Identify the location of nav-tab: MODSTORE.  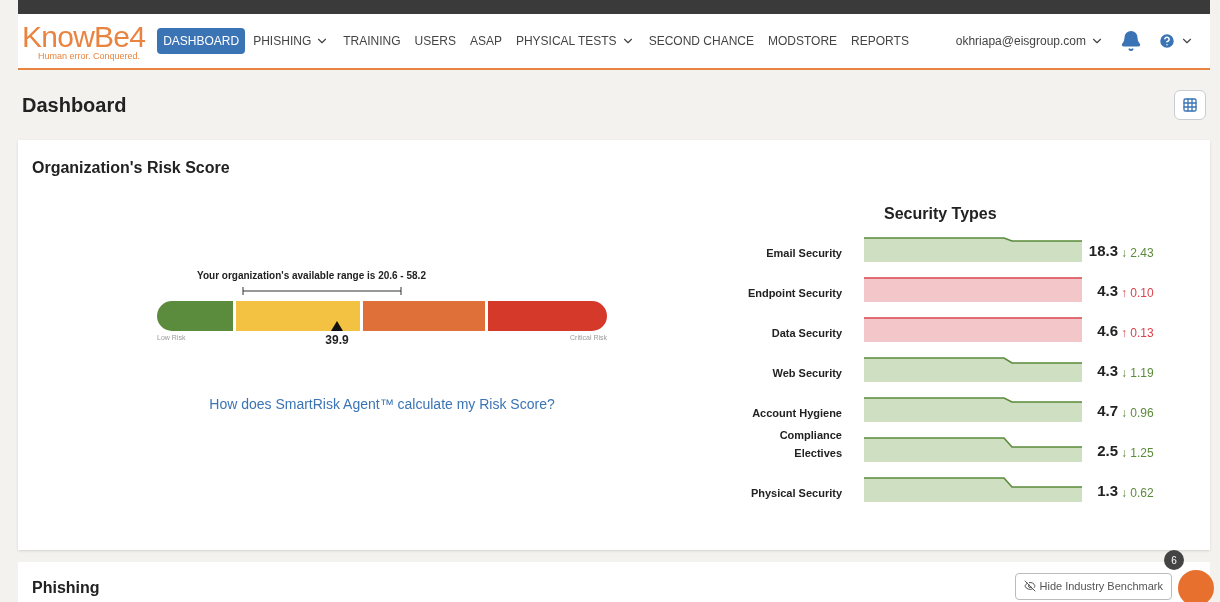
(803, 41).